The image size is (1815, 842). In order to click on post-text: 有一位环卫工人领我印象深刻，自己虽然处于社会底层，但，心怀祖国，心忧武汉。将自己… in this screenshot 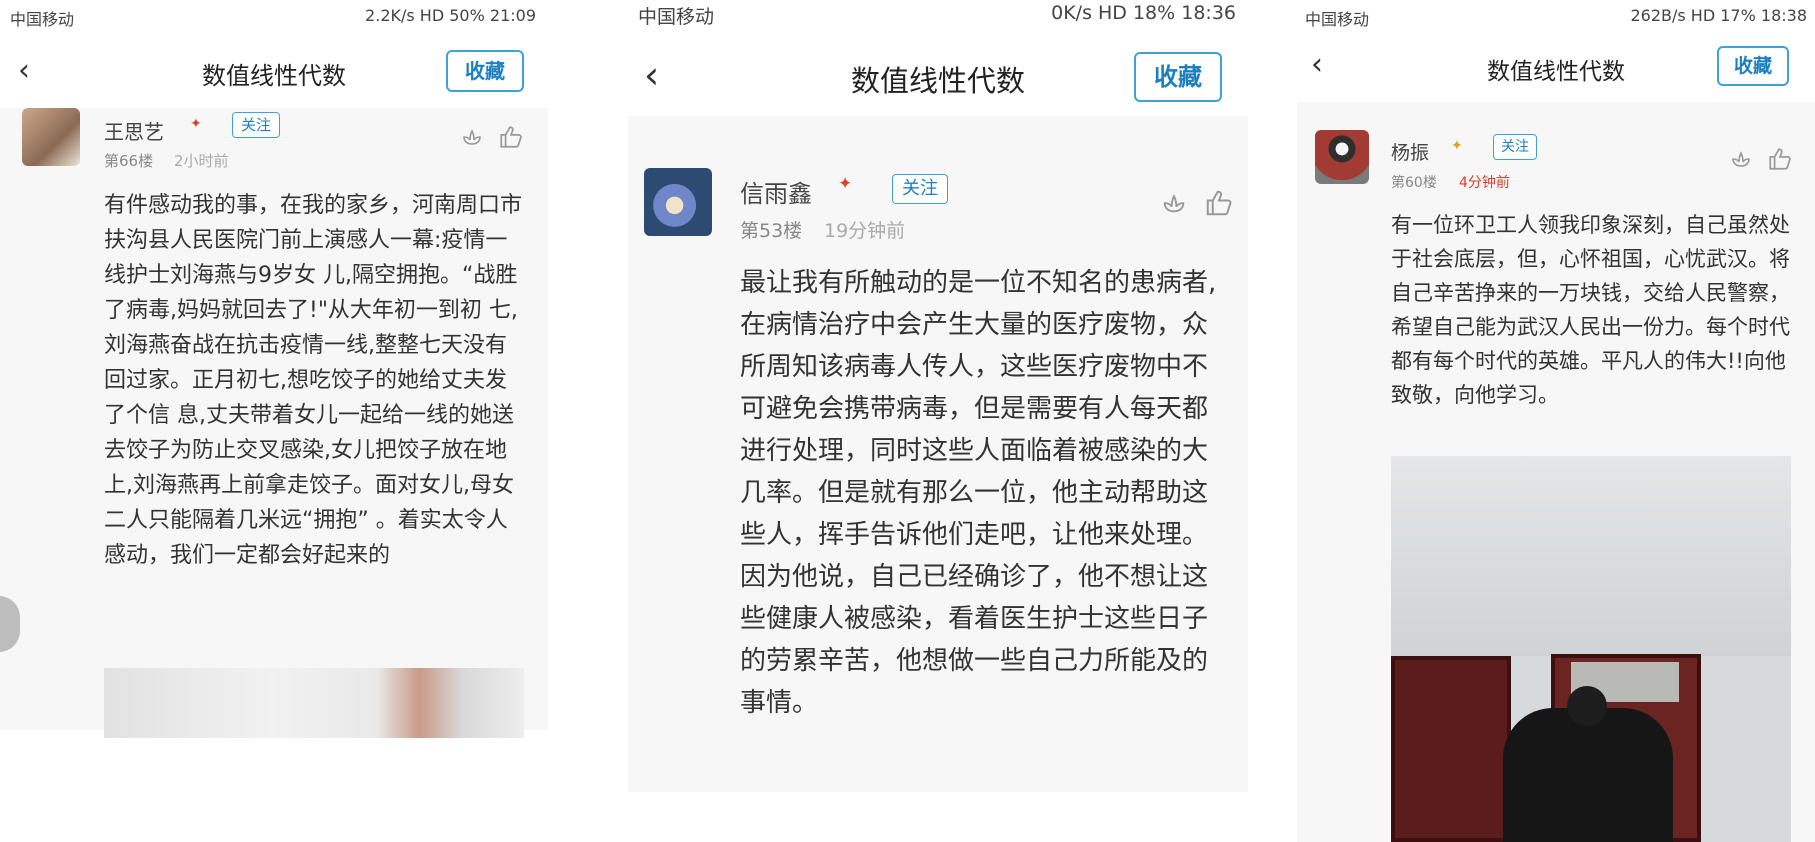, I will do `click(1590, 310)`.